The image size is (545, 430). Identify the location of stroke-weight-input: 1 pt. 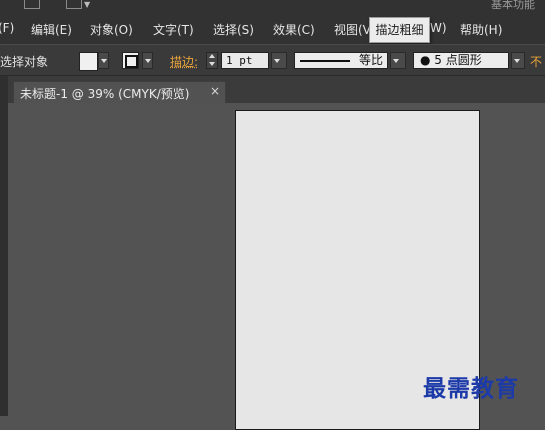
(245, 60).